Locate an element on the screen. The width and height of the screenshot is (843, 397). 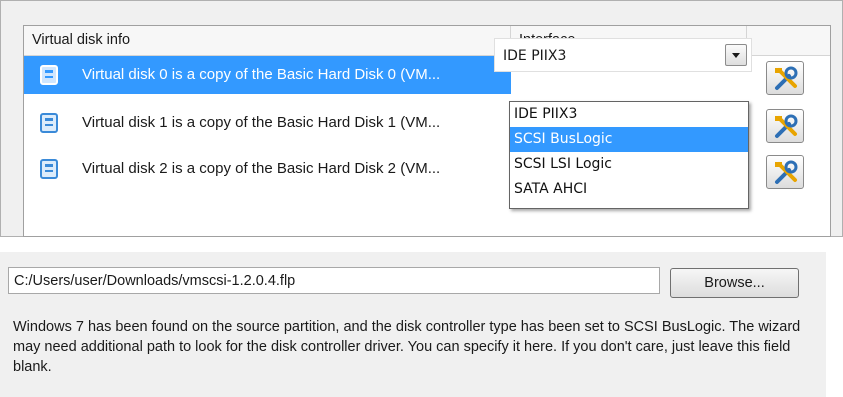
disk-1-settings-button is located at coordinates (785, 126).